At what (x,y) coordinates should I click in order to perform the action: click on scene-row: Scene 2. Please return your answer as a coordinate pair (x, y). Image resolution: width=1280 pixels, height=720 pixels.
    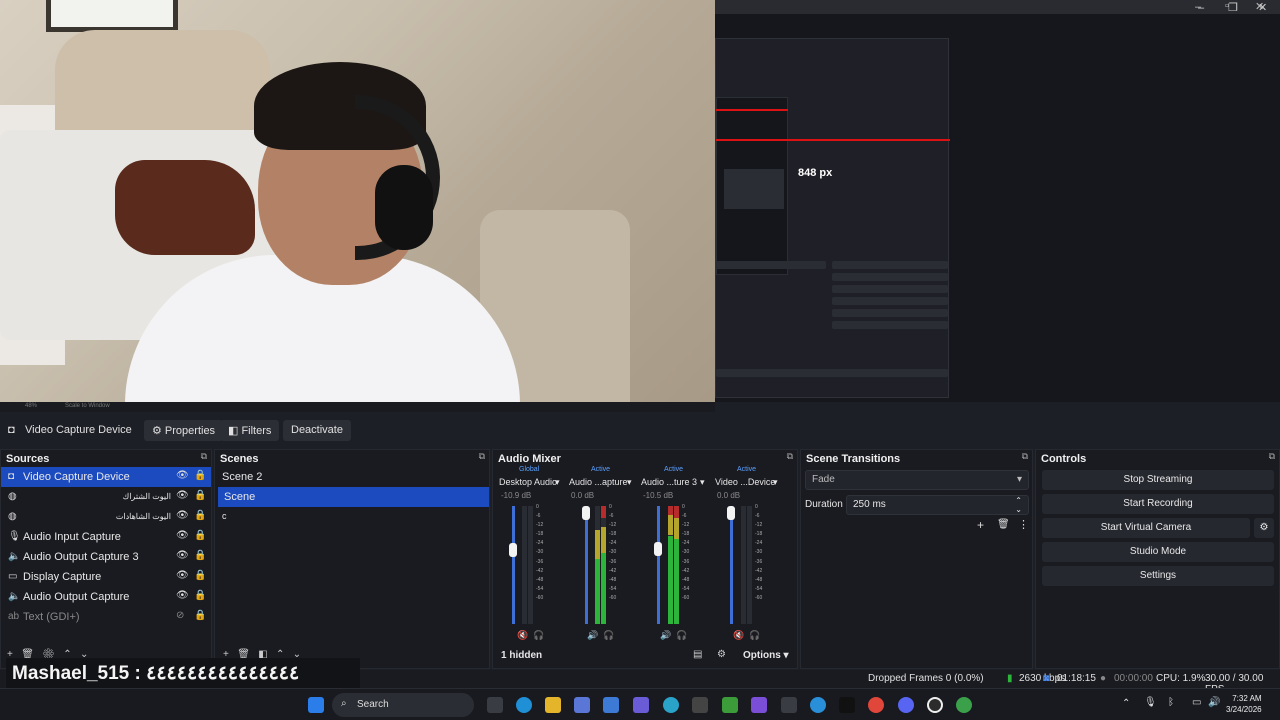
    Looking at the image, I should click on (352, 477).